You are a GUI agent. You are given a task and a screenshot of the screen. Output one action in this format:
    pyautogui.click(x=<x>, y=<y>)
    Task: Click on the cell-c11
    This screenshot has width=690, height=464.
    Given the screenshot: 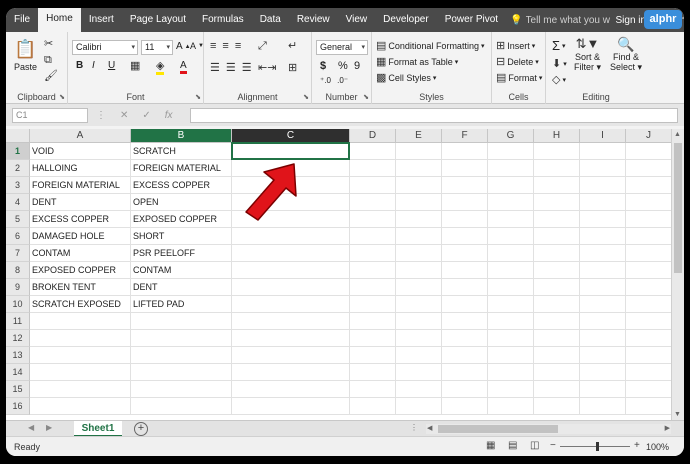 What is the action you would take?
    pyautogui.click(x=291, y=321)
    